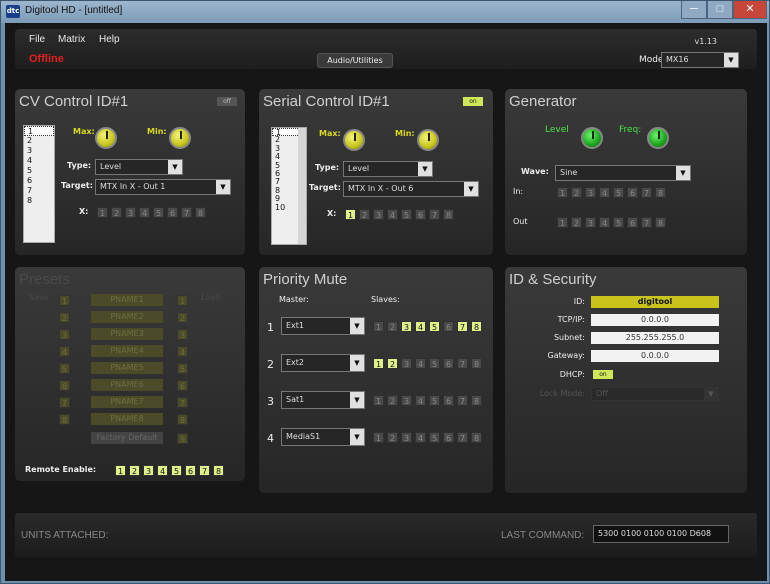 This screenshot has height=584, width=770. I want to click on list-item: 6, so click(39, 181).